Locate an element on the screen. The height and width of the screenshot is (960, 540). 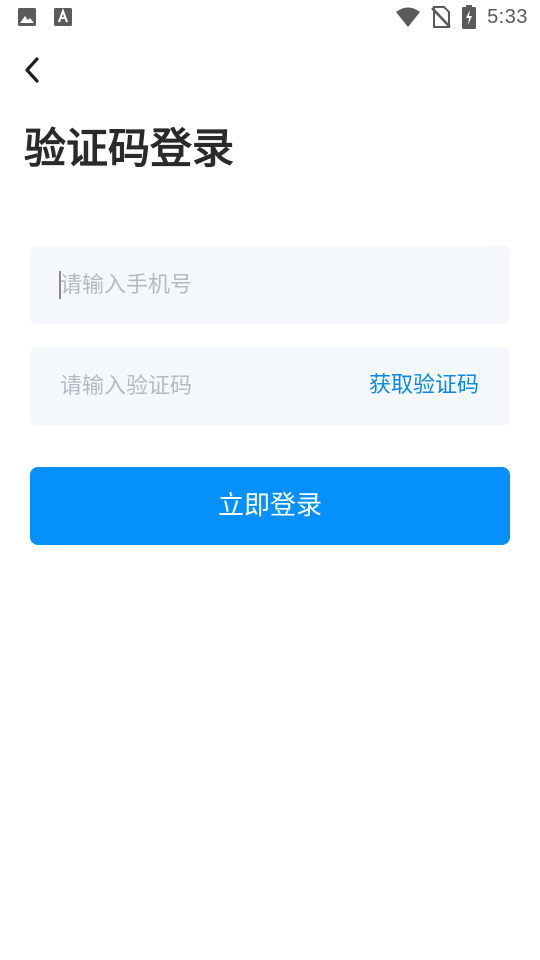
status-bar: 5:33 is located at coordinates (270, 19).